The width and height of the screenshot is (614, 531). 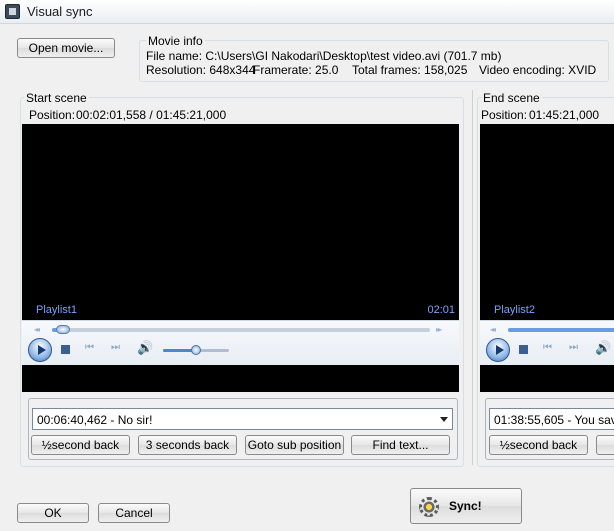 What do you see at coordinates (605, 445) in the screenshot?
I see `end-three-seconds-back-button` at bounding box center [605, 445].